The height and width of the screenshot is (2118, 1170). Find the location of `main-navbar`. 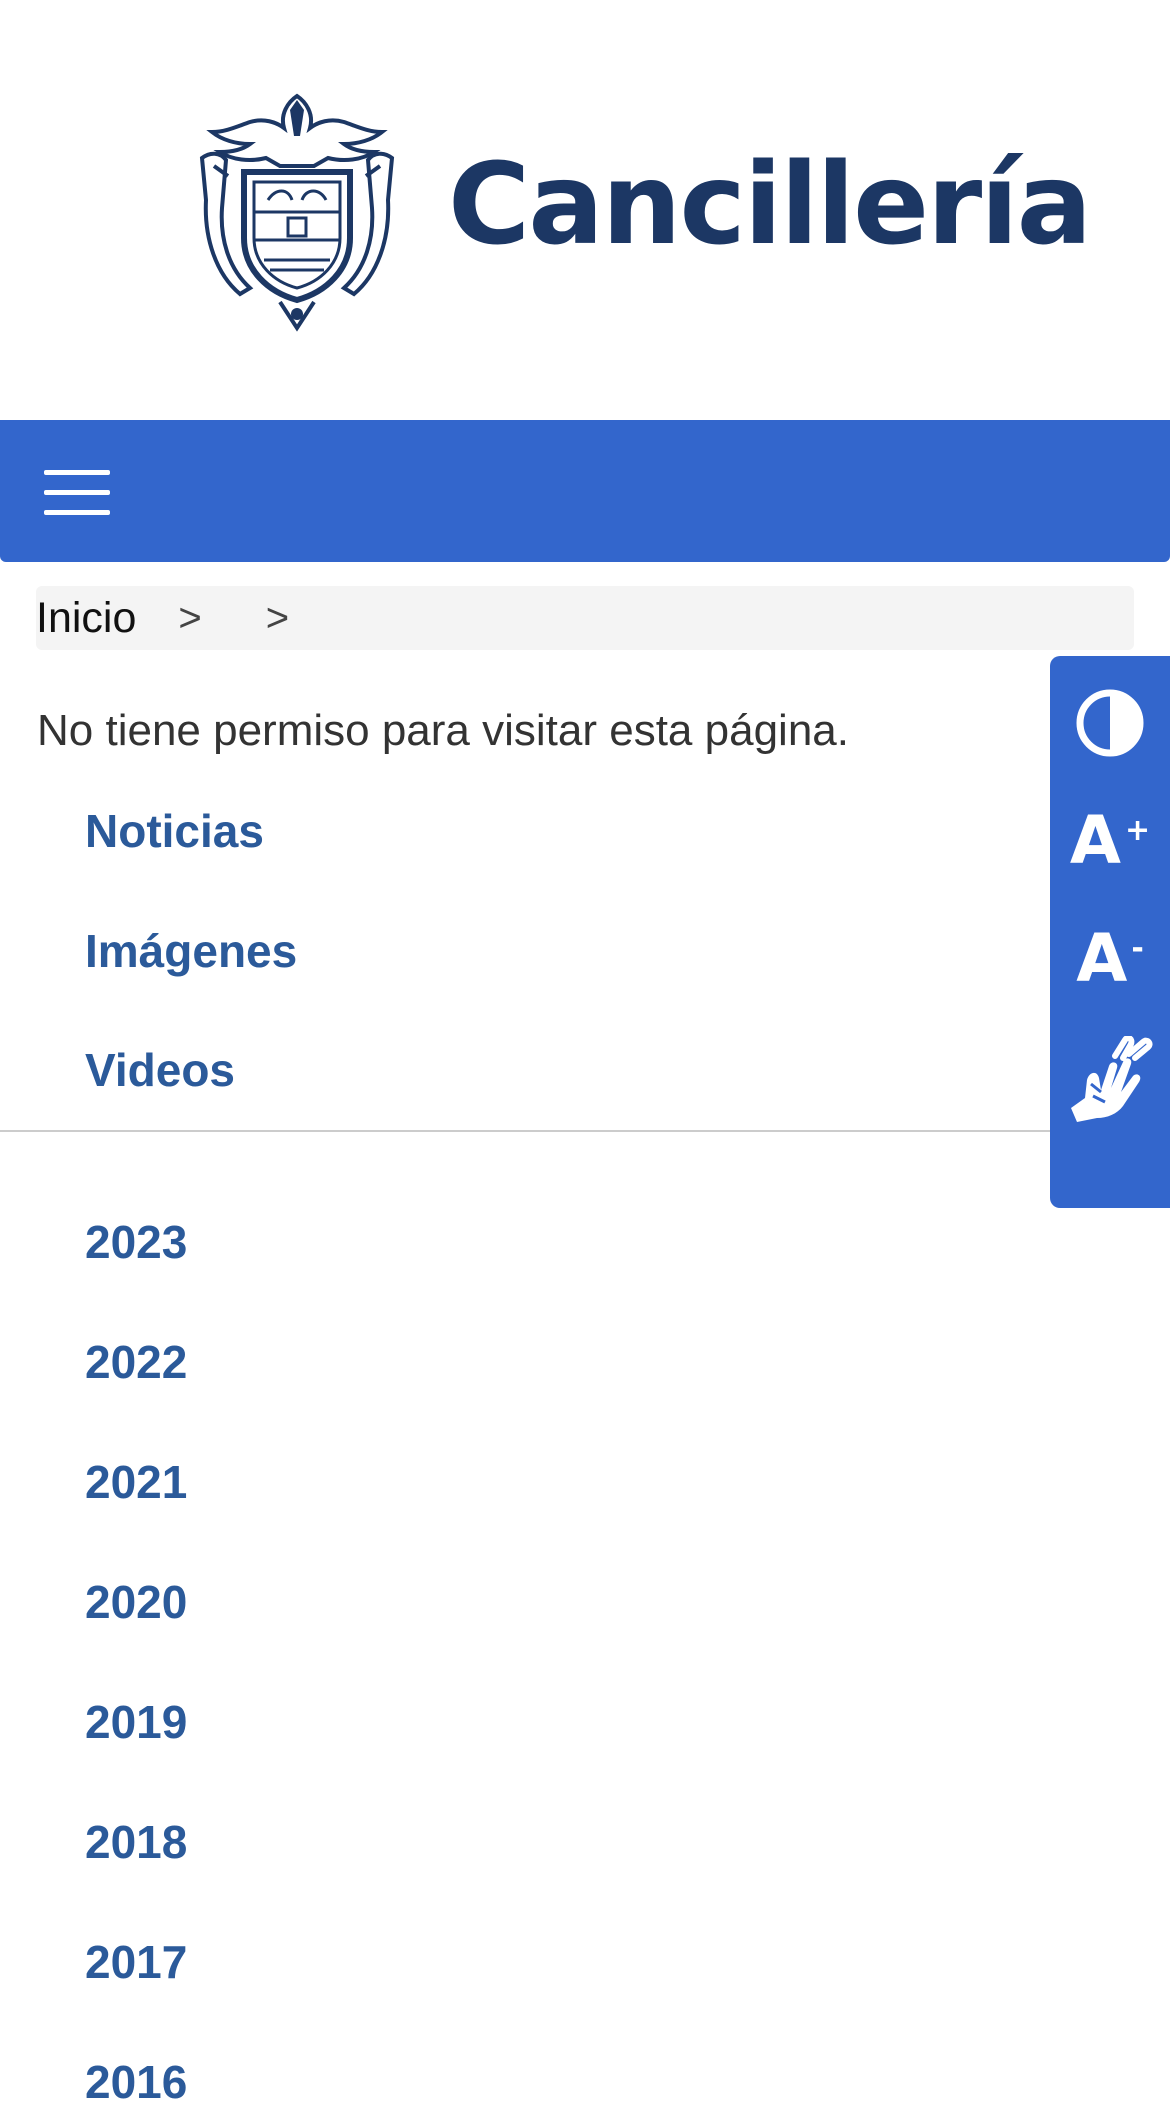

main-navbar is located at coordinates (585, 491).